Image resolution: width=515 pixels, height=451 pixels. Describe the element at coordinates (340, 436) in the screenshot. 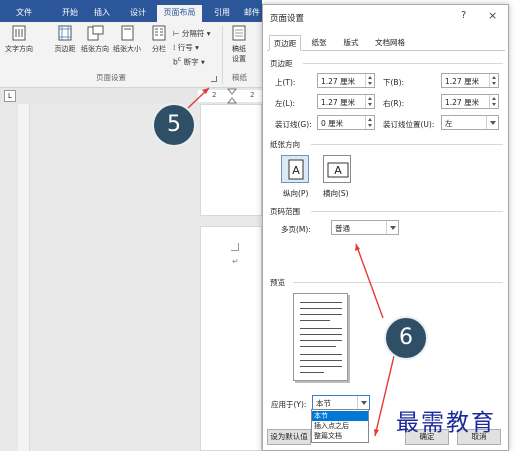

I see `dropdown-option: 整篇文档` at that location.